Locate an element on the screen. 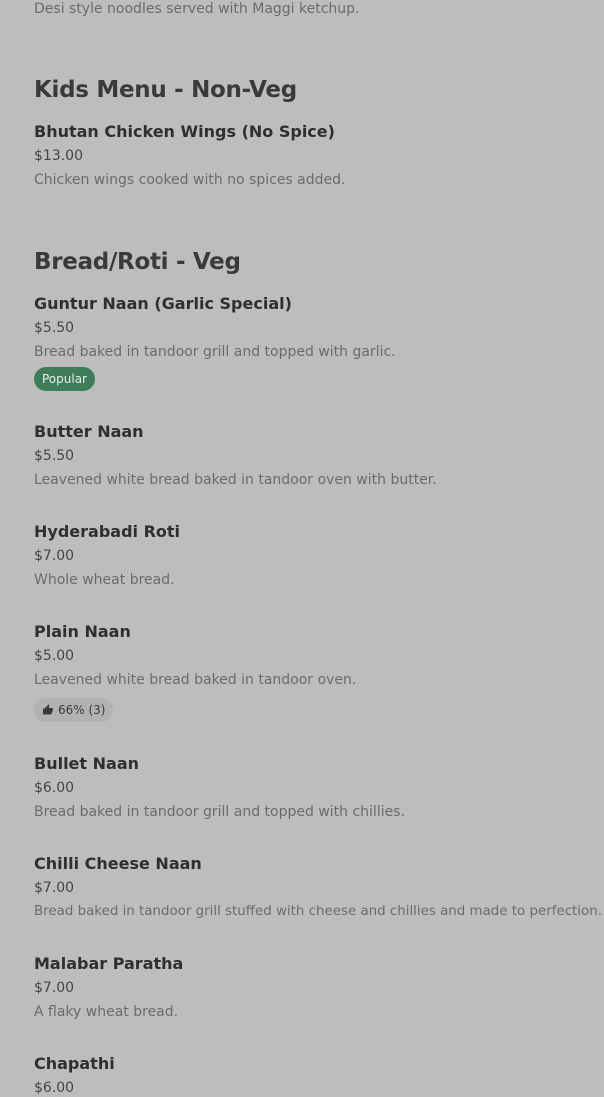  item-name: Butter Naan is located at coordinates (89, 431).